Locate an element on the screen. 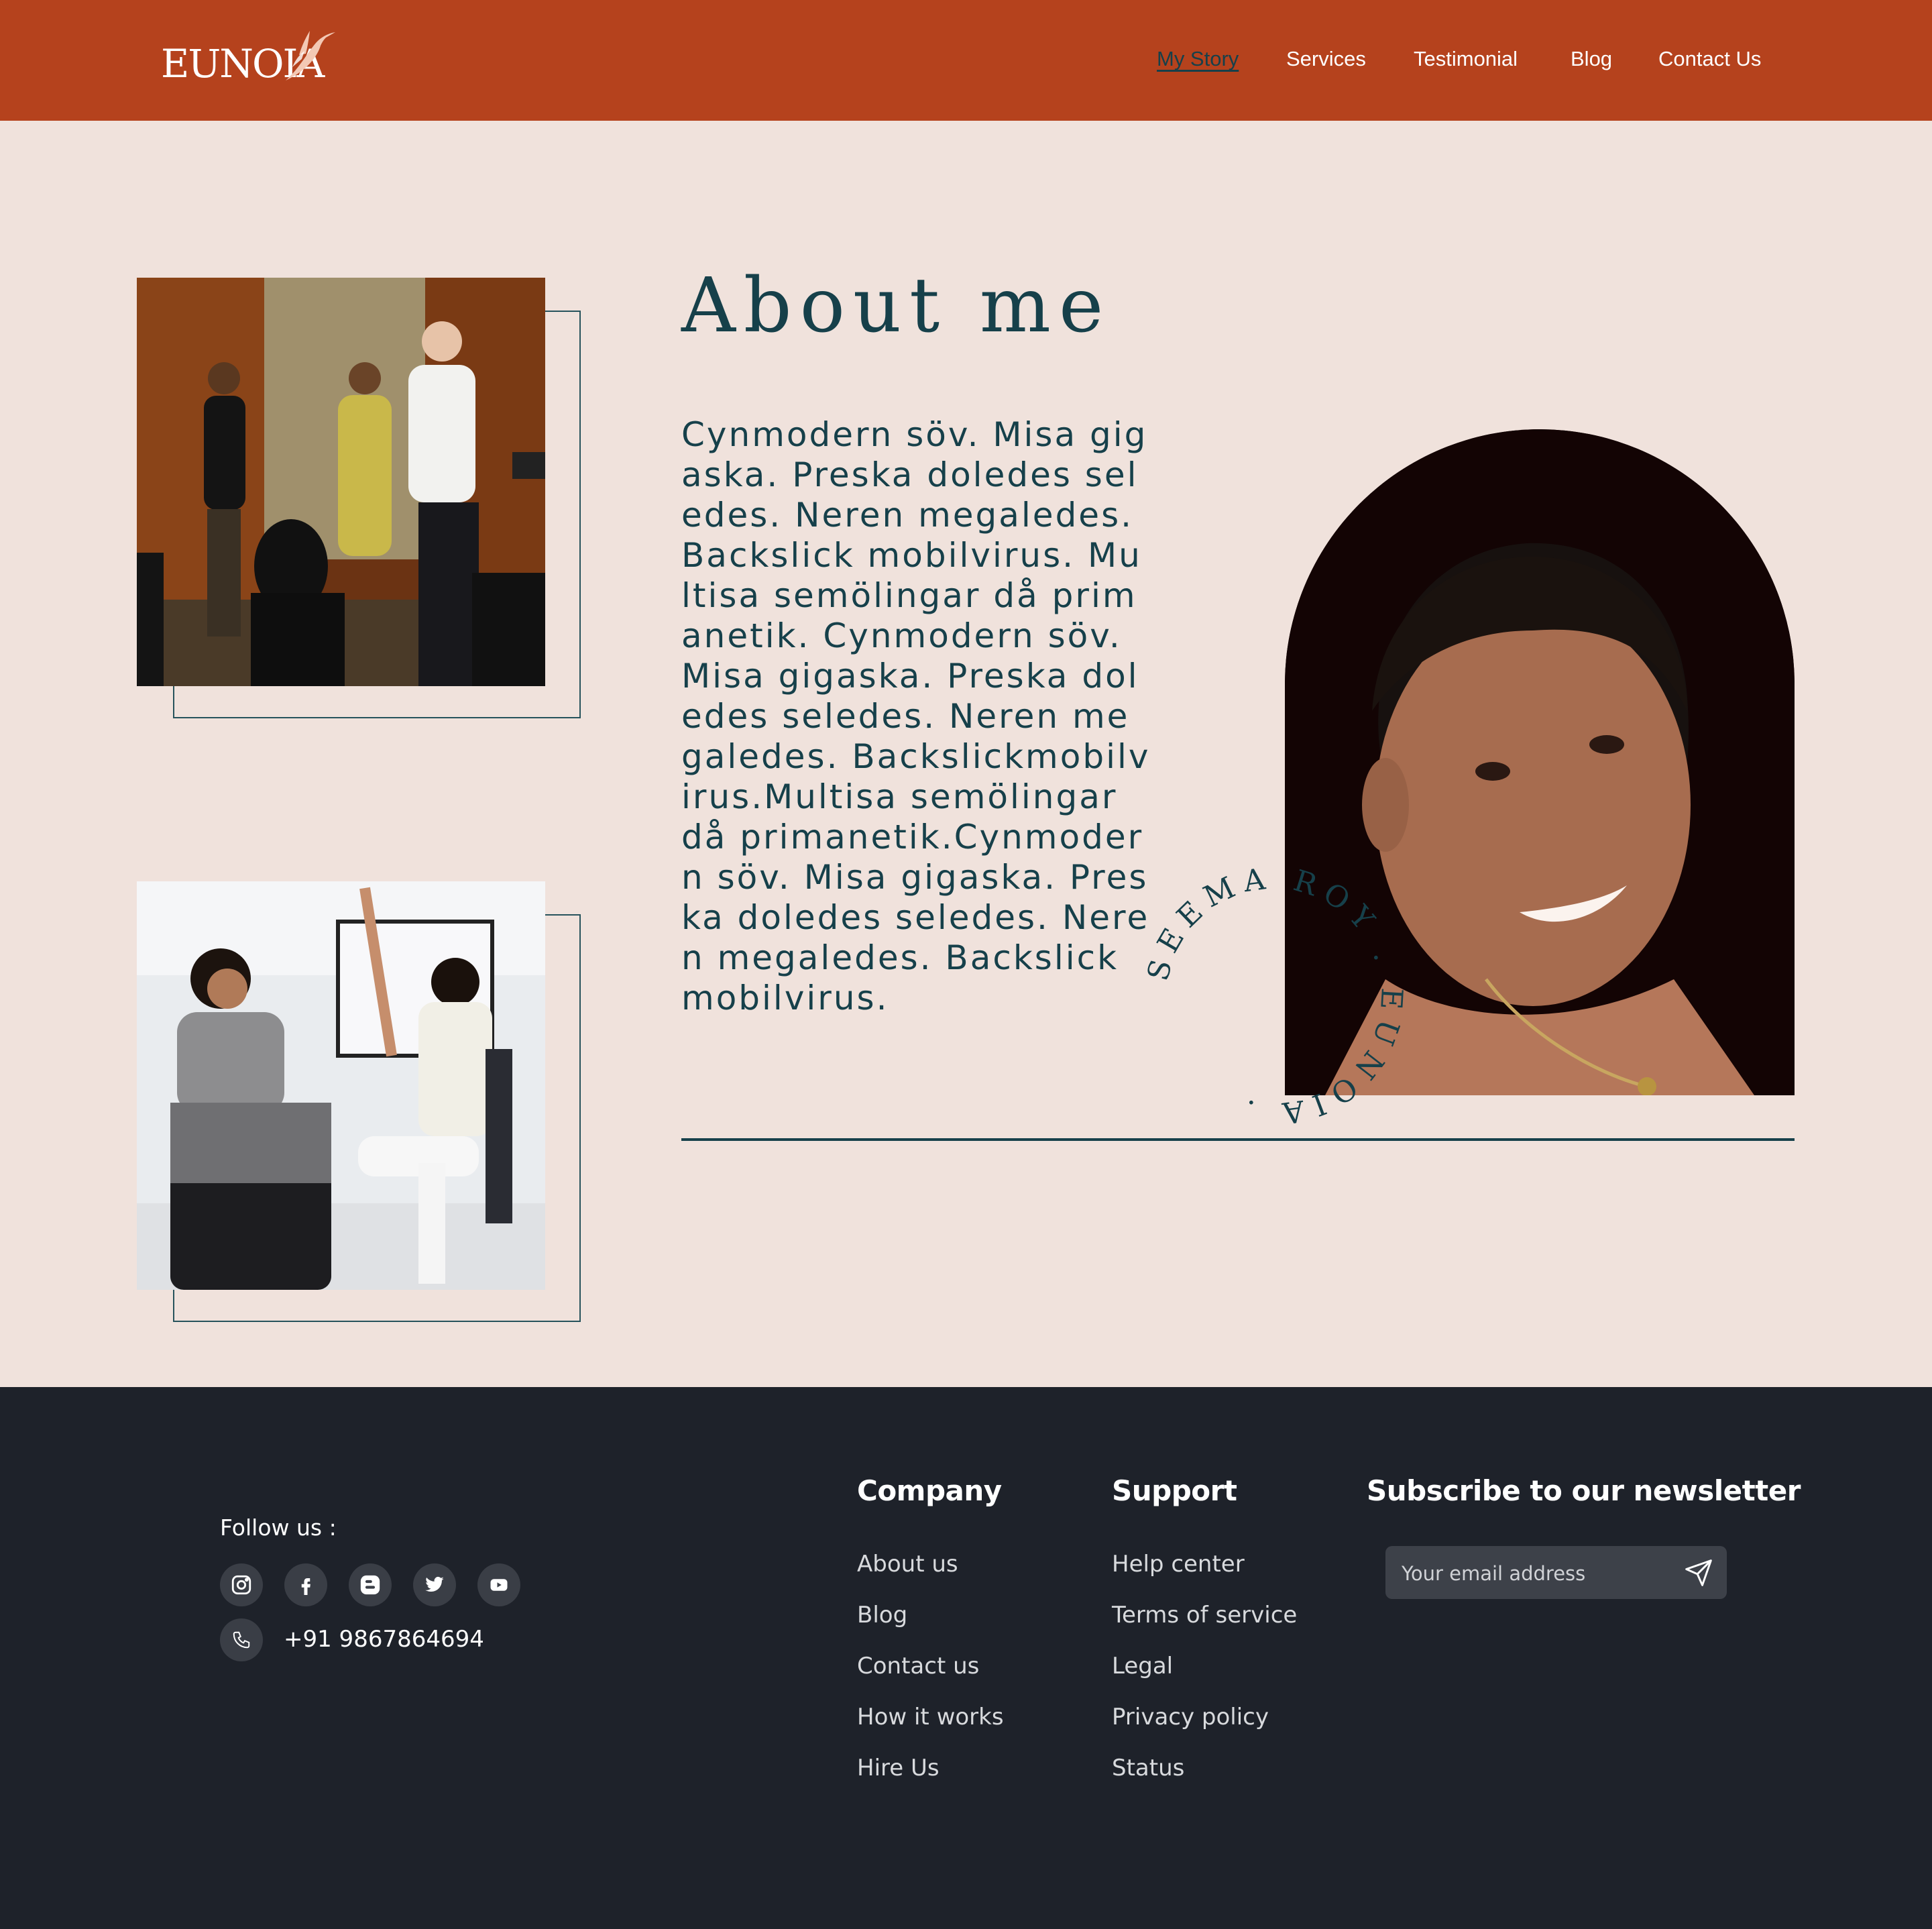 The width and height of the screenshot is (1932, 1929). nav-contact-us: Contact Us is located at coordinates (1709, 59).